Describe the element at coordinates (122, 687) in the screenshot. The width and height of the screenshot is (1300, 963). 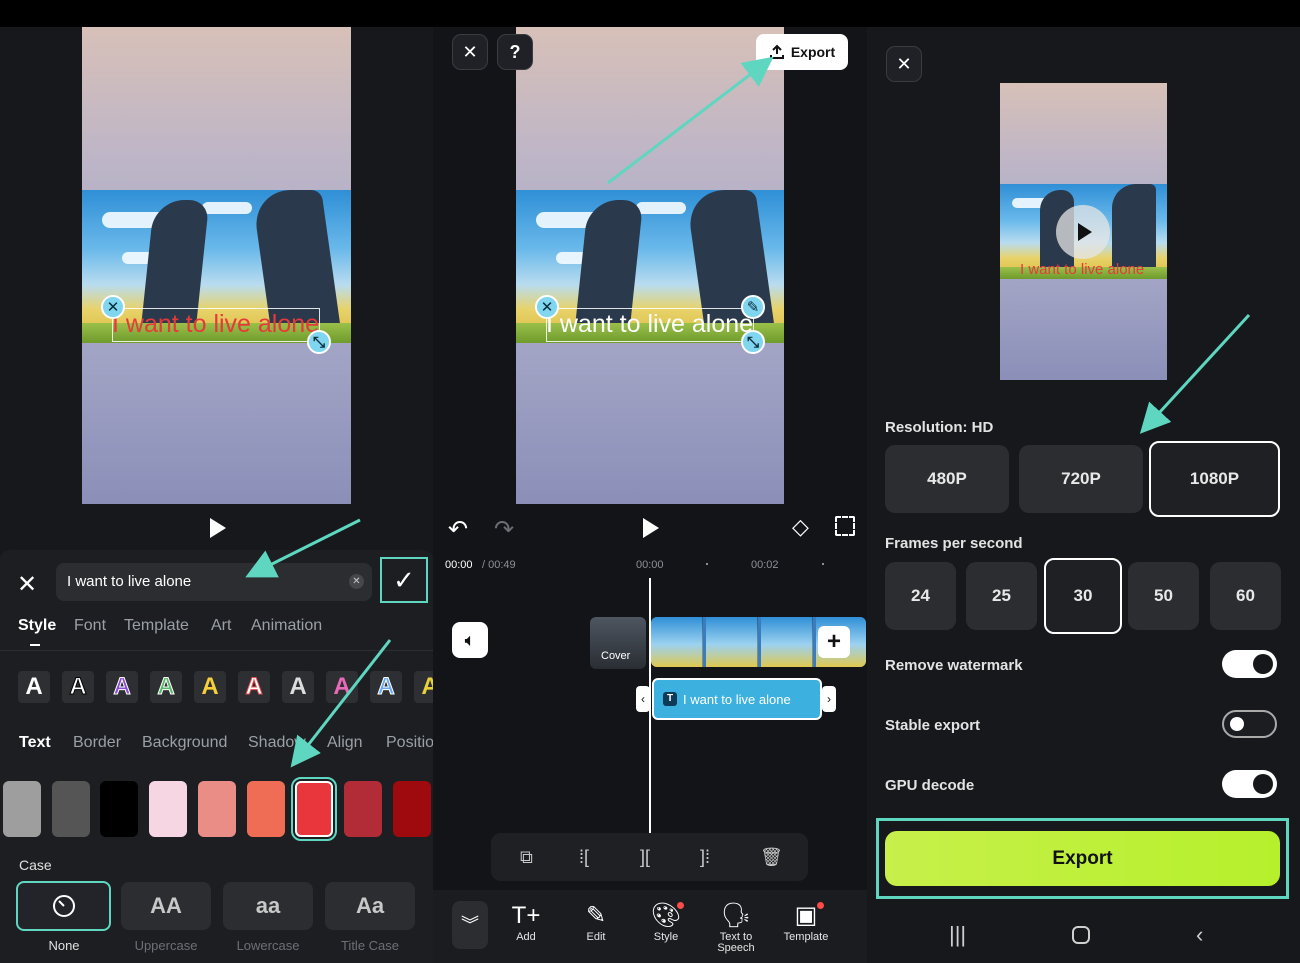
I see `style-preset-purple: A` at that location.